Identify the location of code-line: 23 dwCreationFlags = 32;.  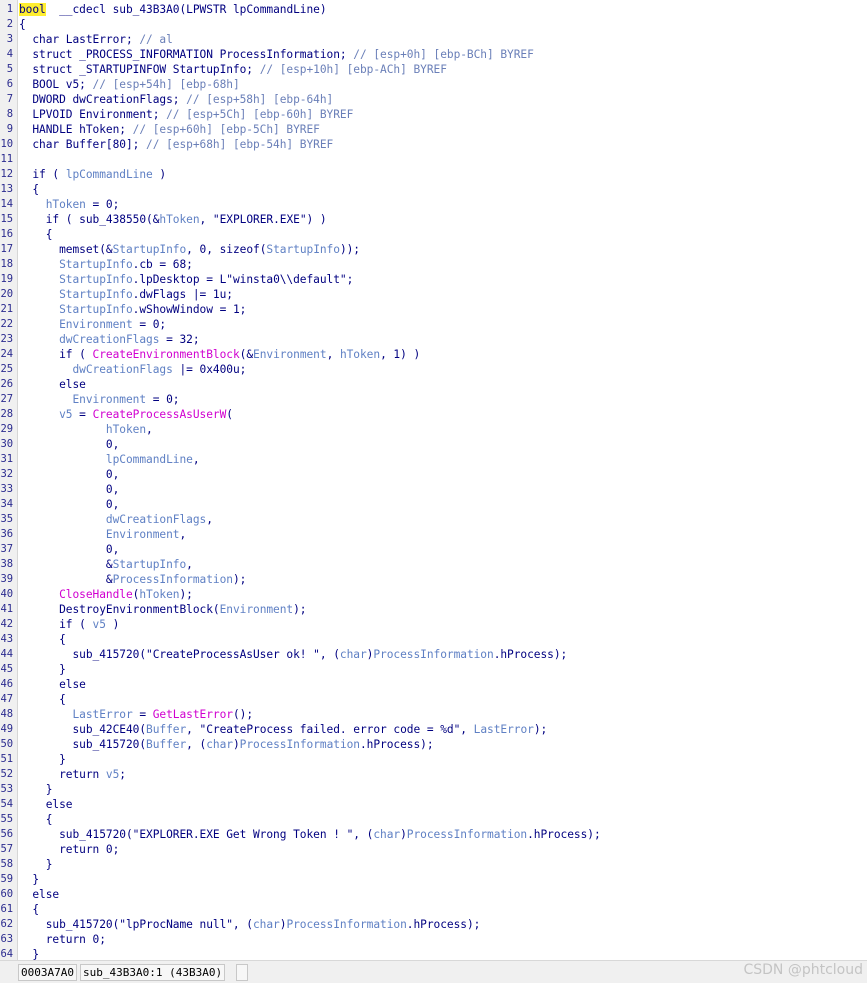
(433, 339).